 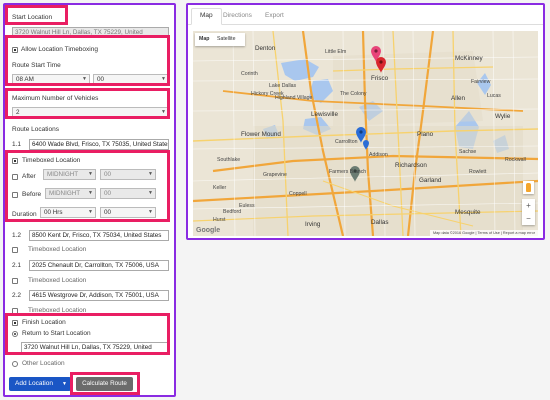 What do you see at coordinates (494, 96) in the screenshot?
I see `city-label: Lucas` at bounding box center [494, 96].